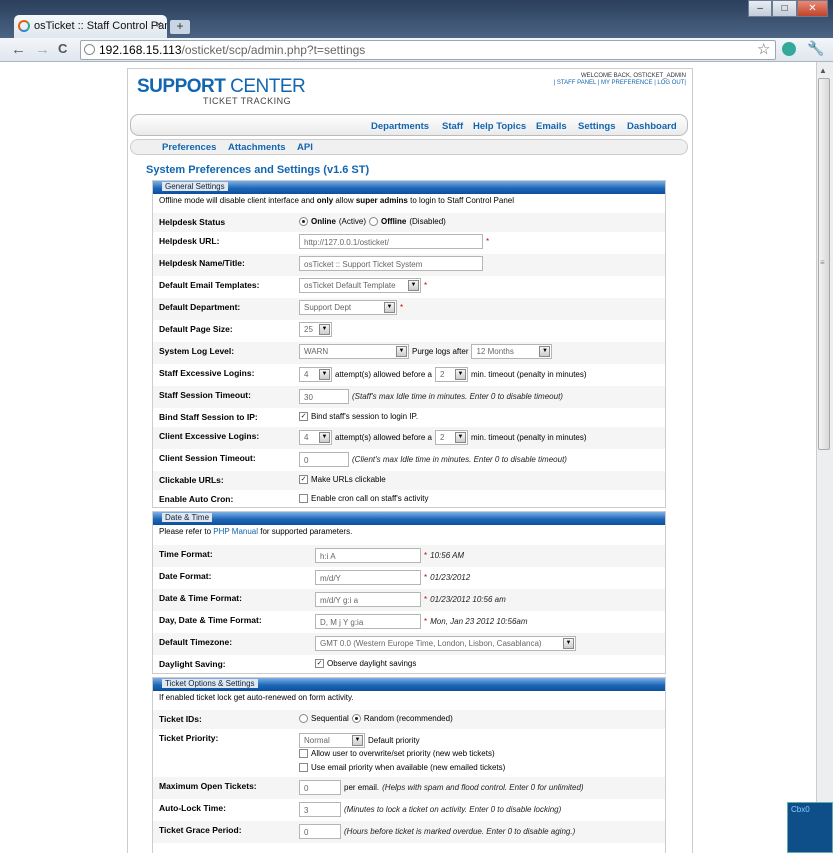  I want to click on setting-row: Default Department: Support Dept ▼ *, so click(409, 309).